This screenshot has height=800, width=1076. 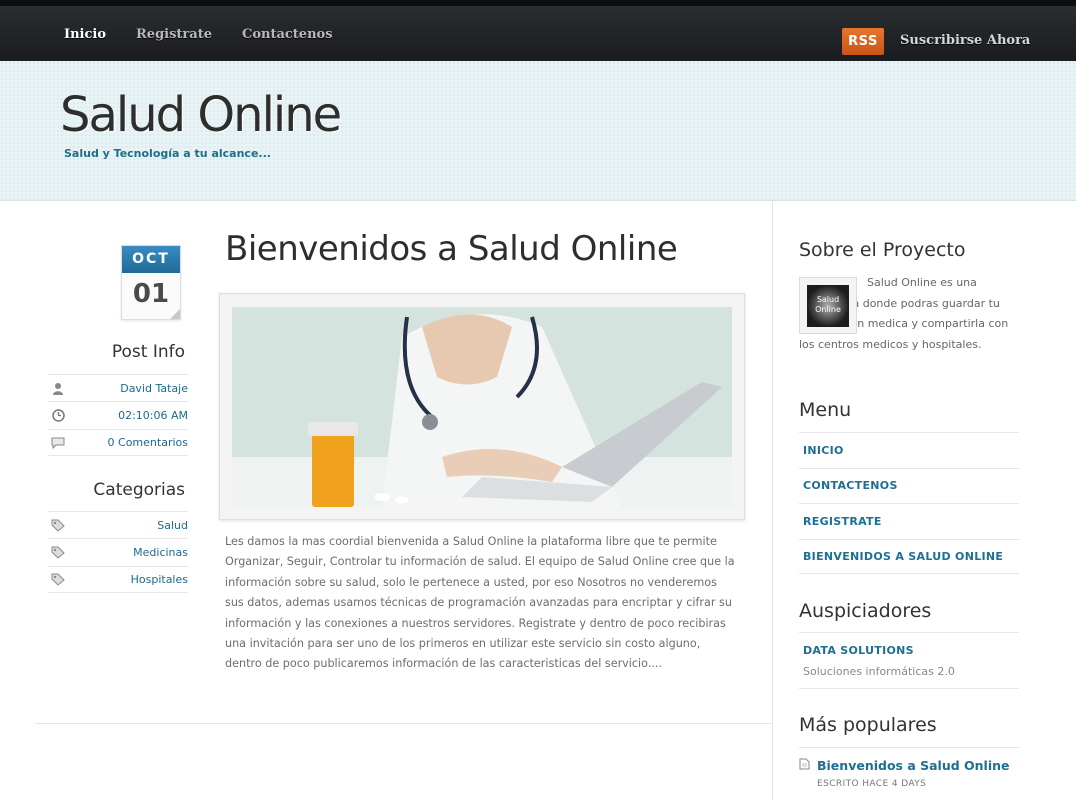 What do you see at coordinates (451, 249) in the screenshot?
I see `post-title: Bienvenidos a Salud Online` at bounding box center [451, 249].